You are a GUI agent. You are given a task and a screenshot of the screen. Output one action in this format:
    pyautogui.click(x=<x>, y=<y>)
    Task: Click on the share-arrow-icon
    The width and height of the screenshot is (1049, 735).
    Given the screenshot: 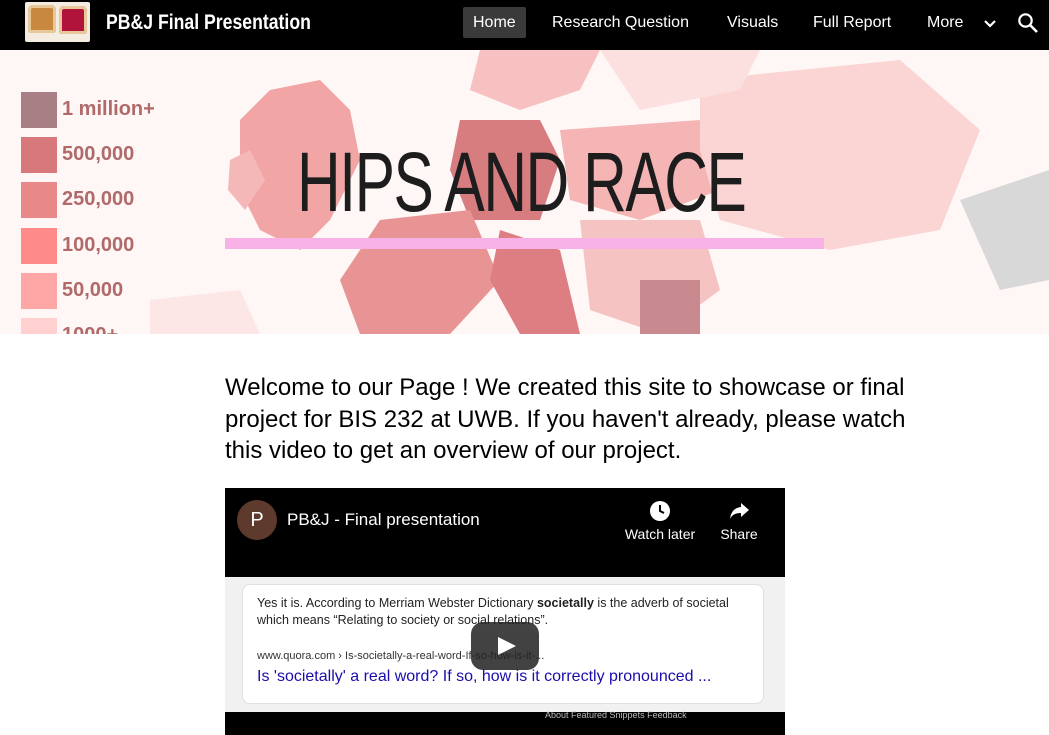 What is the action you would take?
    pyautogui.click(x=739, y=511)
    